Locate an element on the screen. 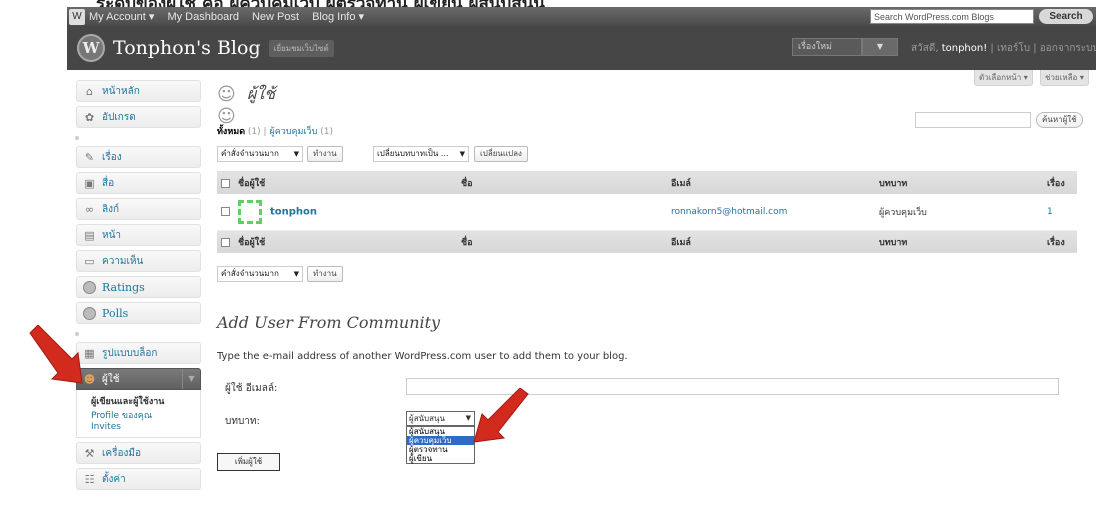  sidebar-item-settings: ☷ ตั้งค่า is located at coordinates (138, 479).